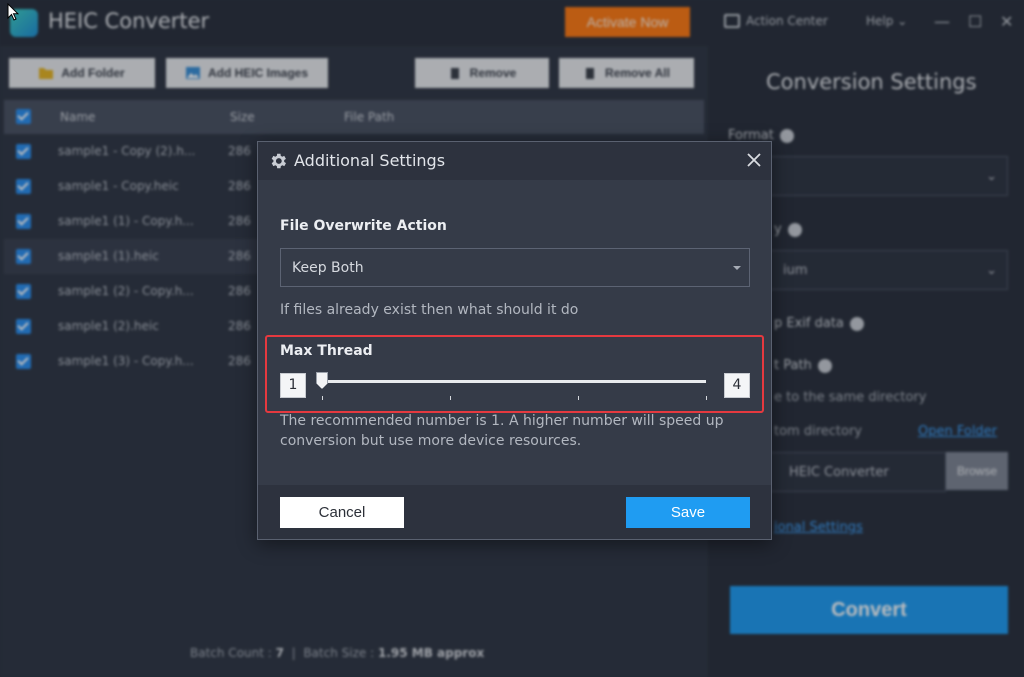  Describe the element at coordinates (278, 161) in the screenshot. I see `gear-icon` at that location.